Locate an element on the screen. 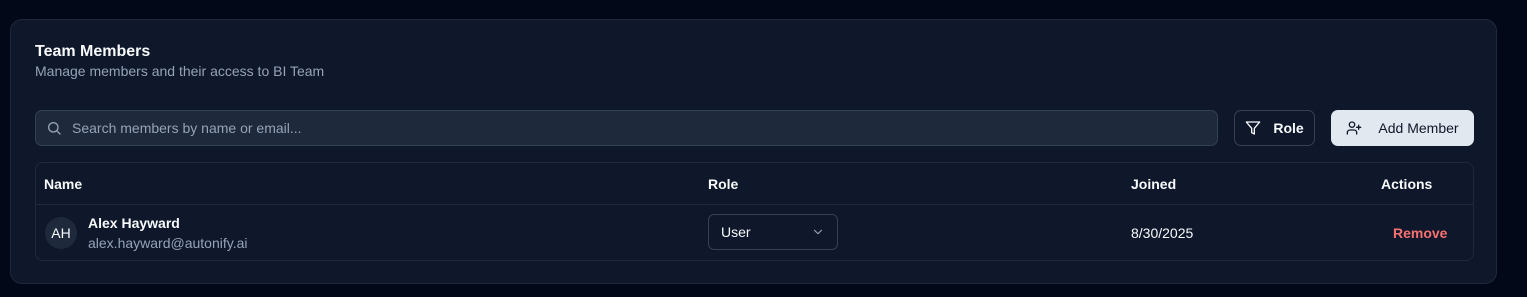 The width and height of the screenshot is (1527, 297). member-email: alex.hayward@autonify.ai is located at coordinates (168, 243).